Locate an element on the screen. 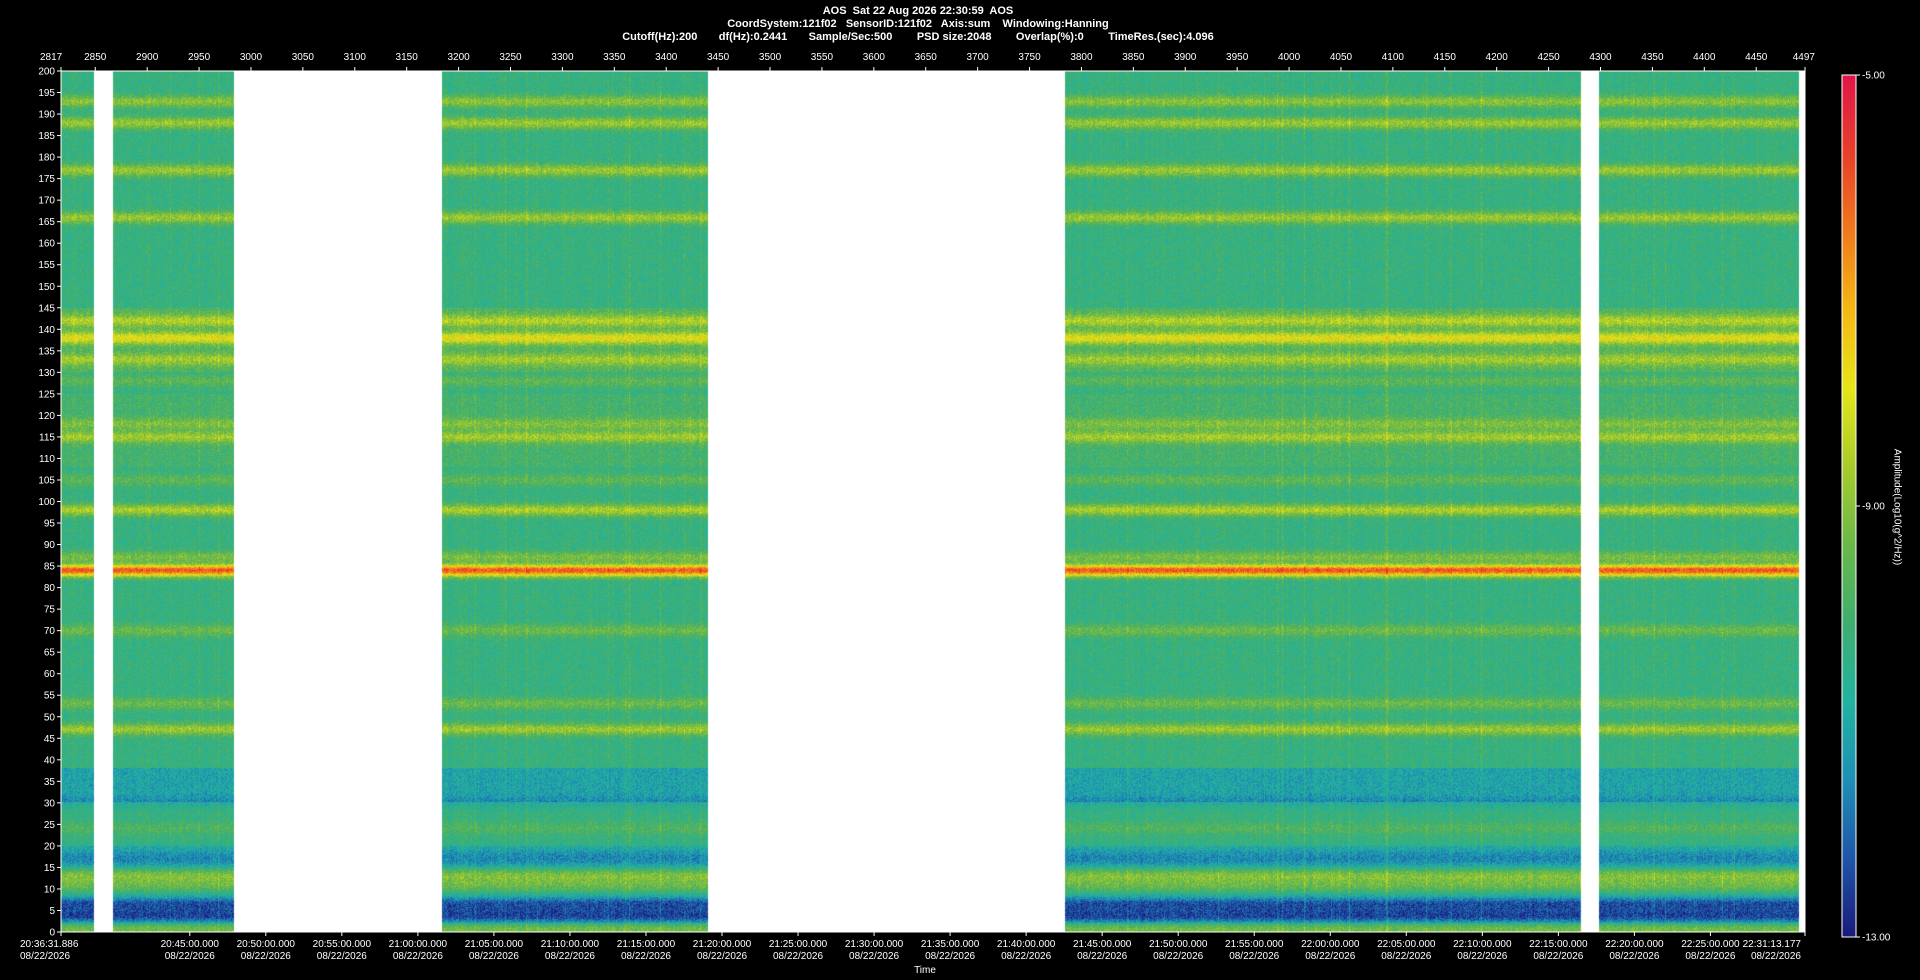  top-tick-label: 4450 is located at coordinates (1756, 57).